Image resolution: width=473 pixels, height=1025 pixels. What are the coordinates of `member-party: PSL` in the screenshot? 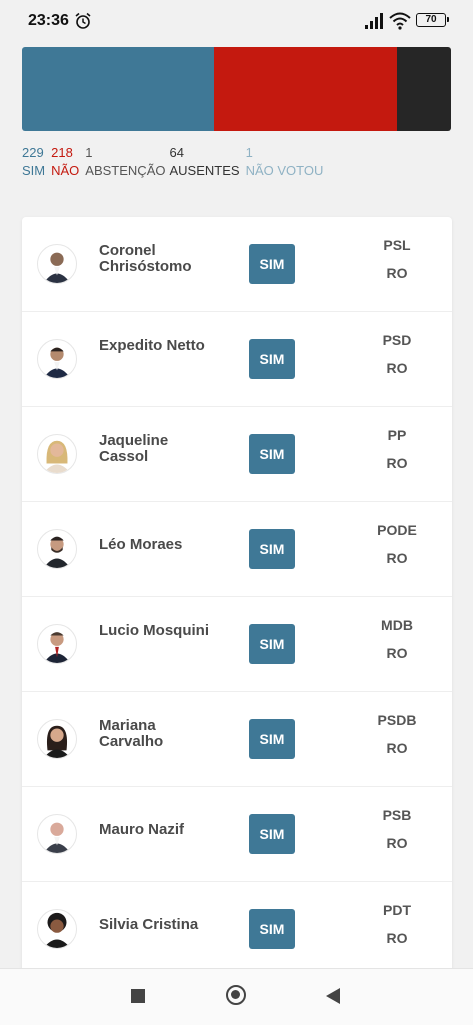 It's located at (397, 245).